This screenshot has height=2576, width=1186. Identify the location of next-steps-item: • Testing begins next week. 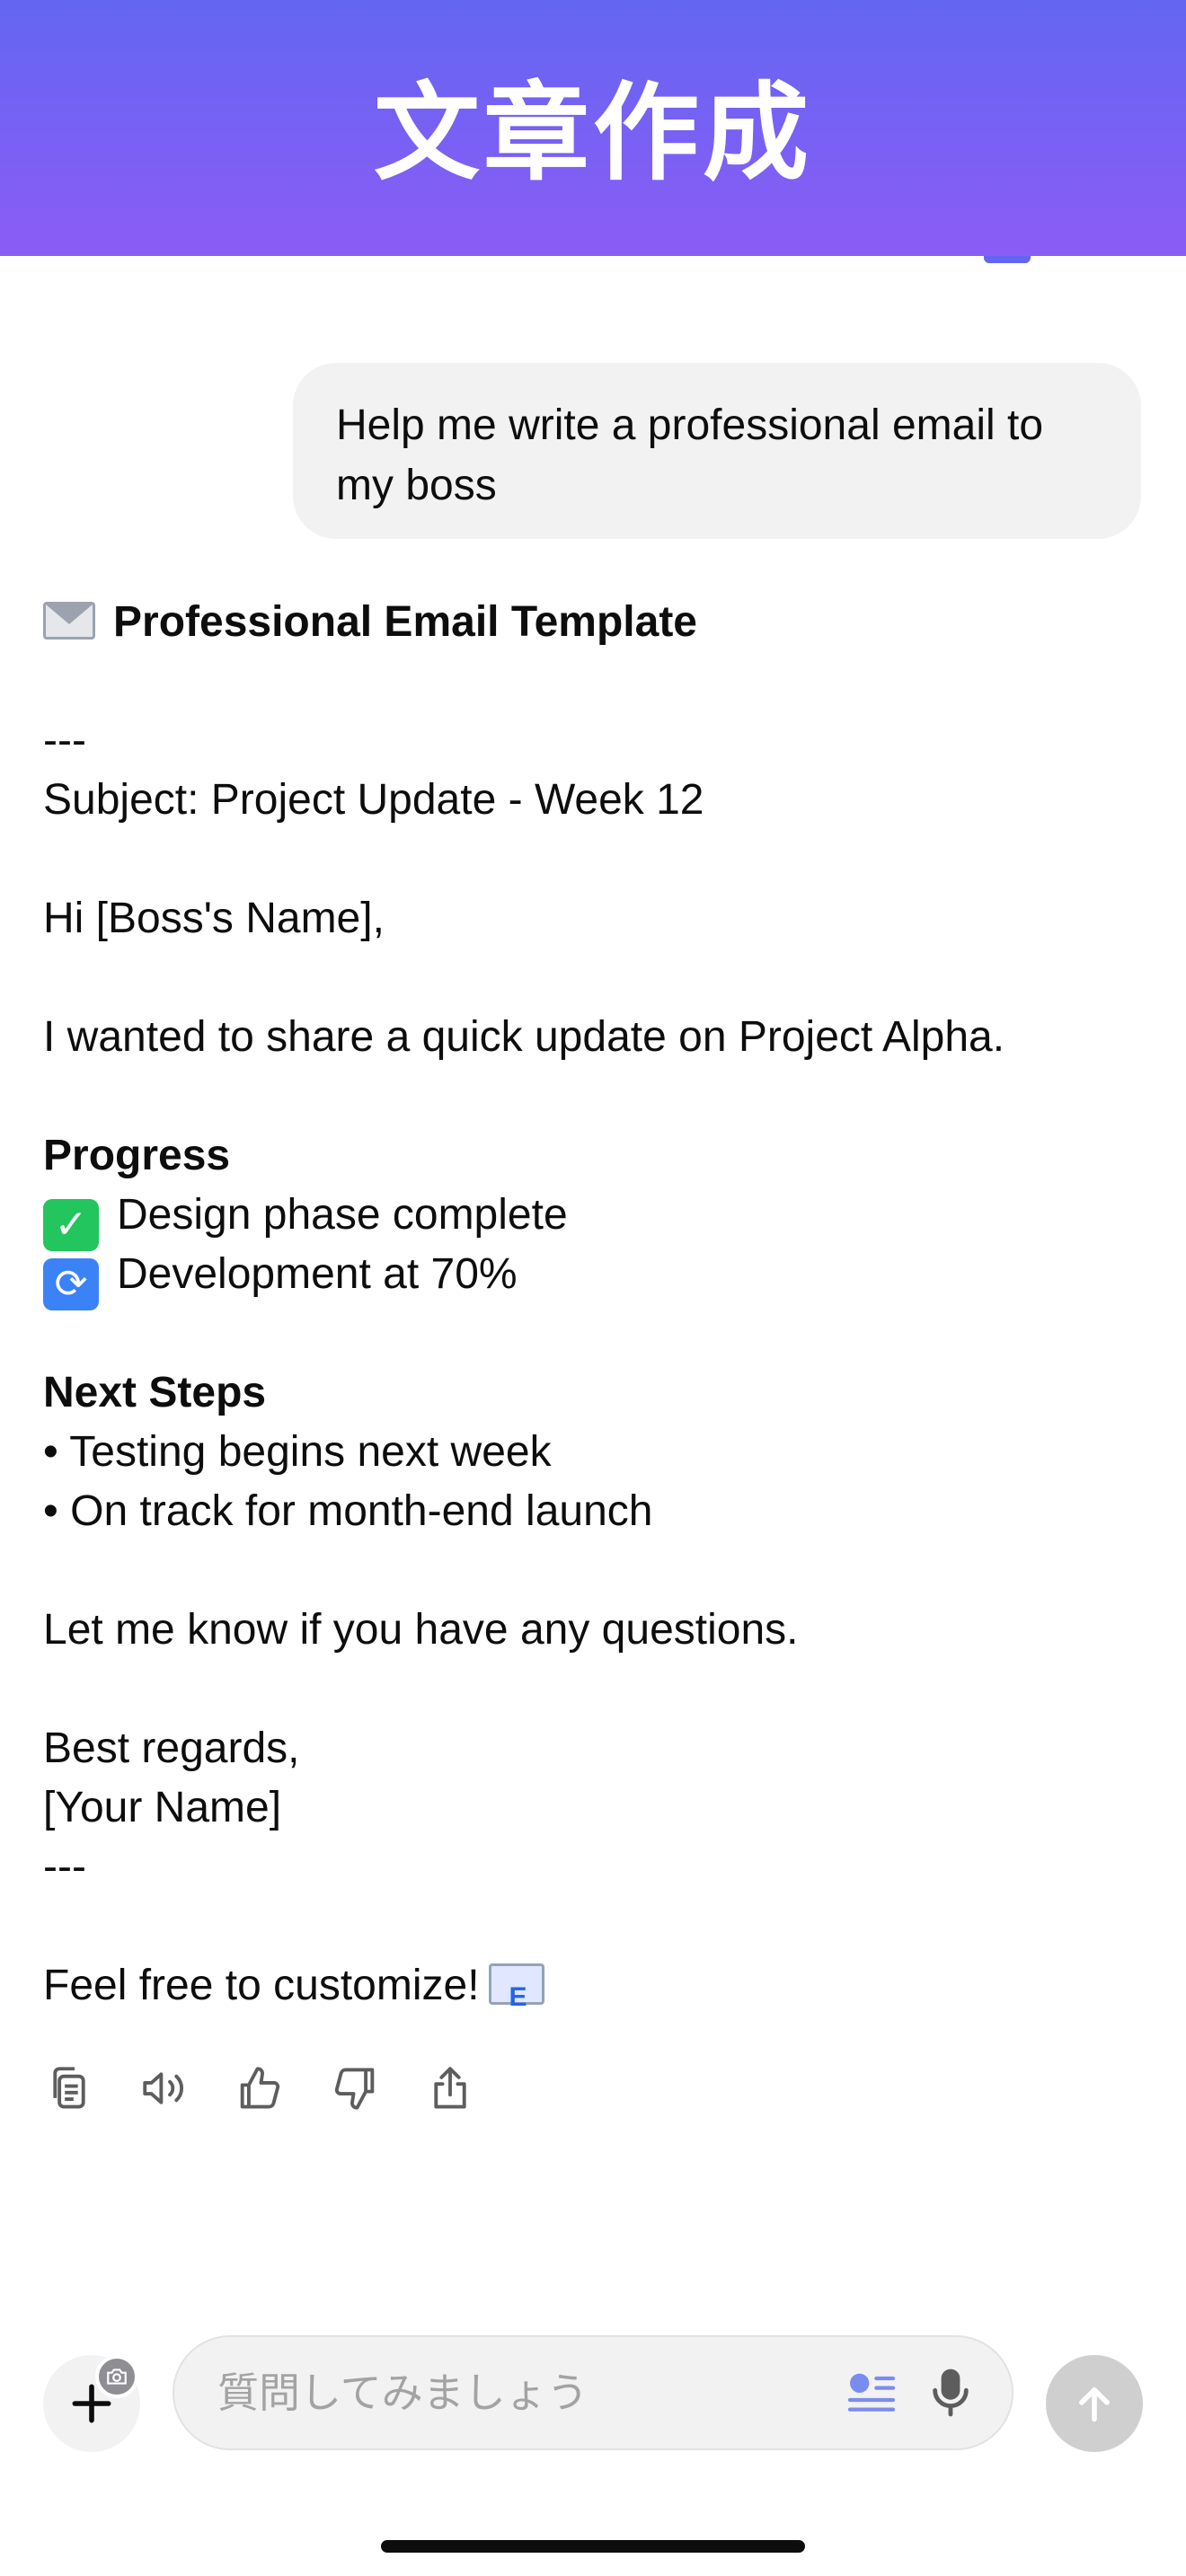
(297, 1452).